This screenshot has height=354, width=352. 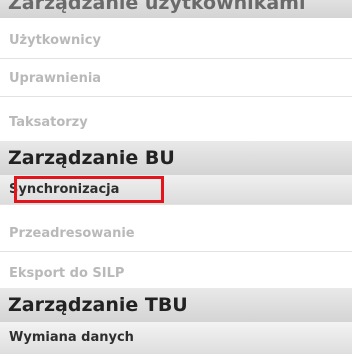 What do you see at coordinates (176, 273) in the screenshot?
I see `menu-item-export-silp: Eksport do SILP` at bounding box center [176, 273].